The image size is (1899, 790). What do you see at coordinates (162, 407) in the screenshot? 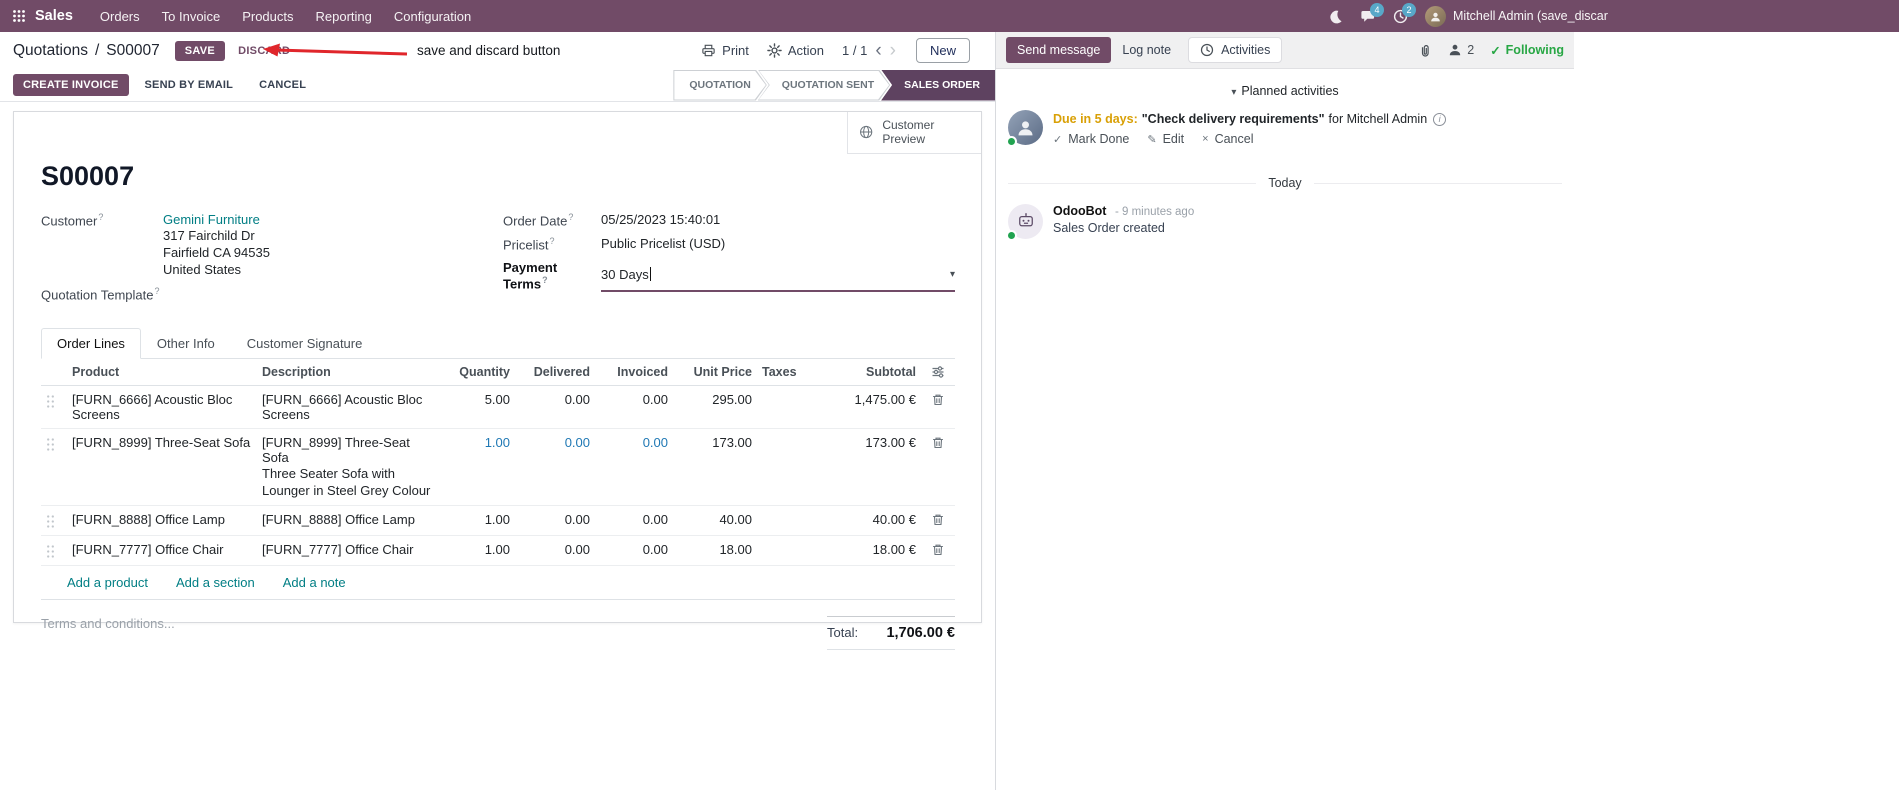
I see `cell-product: [FURN_6666] Acoustic Bloc Screens` at bounding box center [162, 407].